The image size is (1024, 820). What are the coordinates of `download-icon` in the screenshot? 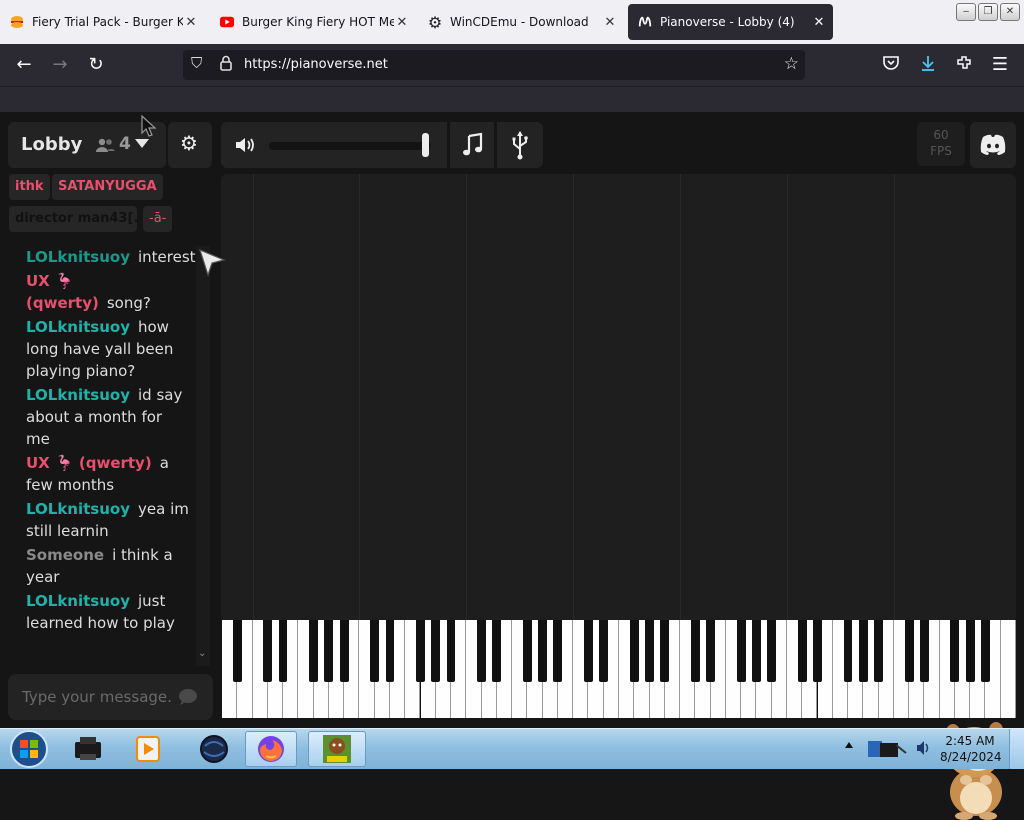 It's located at (928, 65).